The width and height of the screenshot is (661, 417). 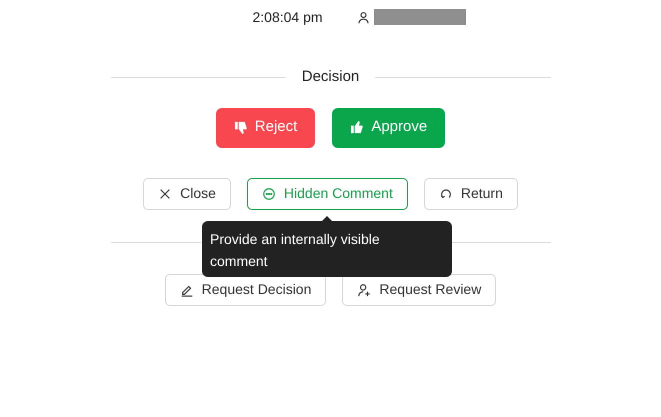 What do you see at coordinates (269, 193) in the screenshot?
I see `chat-bubble-icon` at bounding box center [269, 193].